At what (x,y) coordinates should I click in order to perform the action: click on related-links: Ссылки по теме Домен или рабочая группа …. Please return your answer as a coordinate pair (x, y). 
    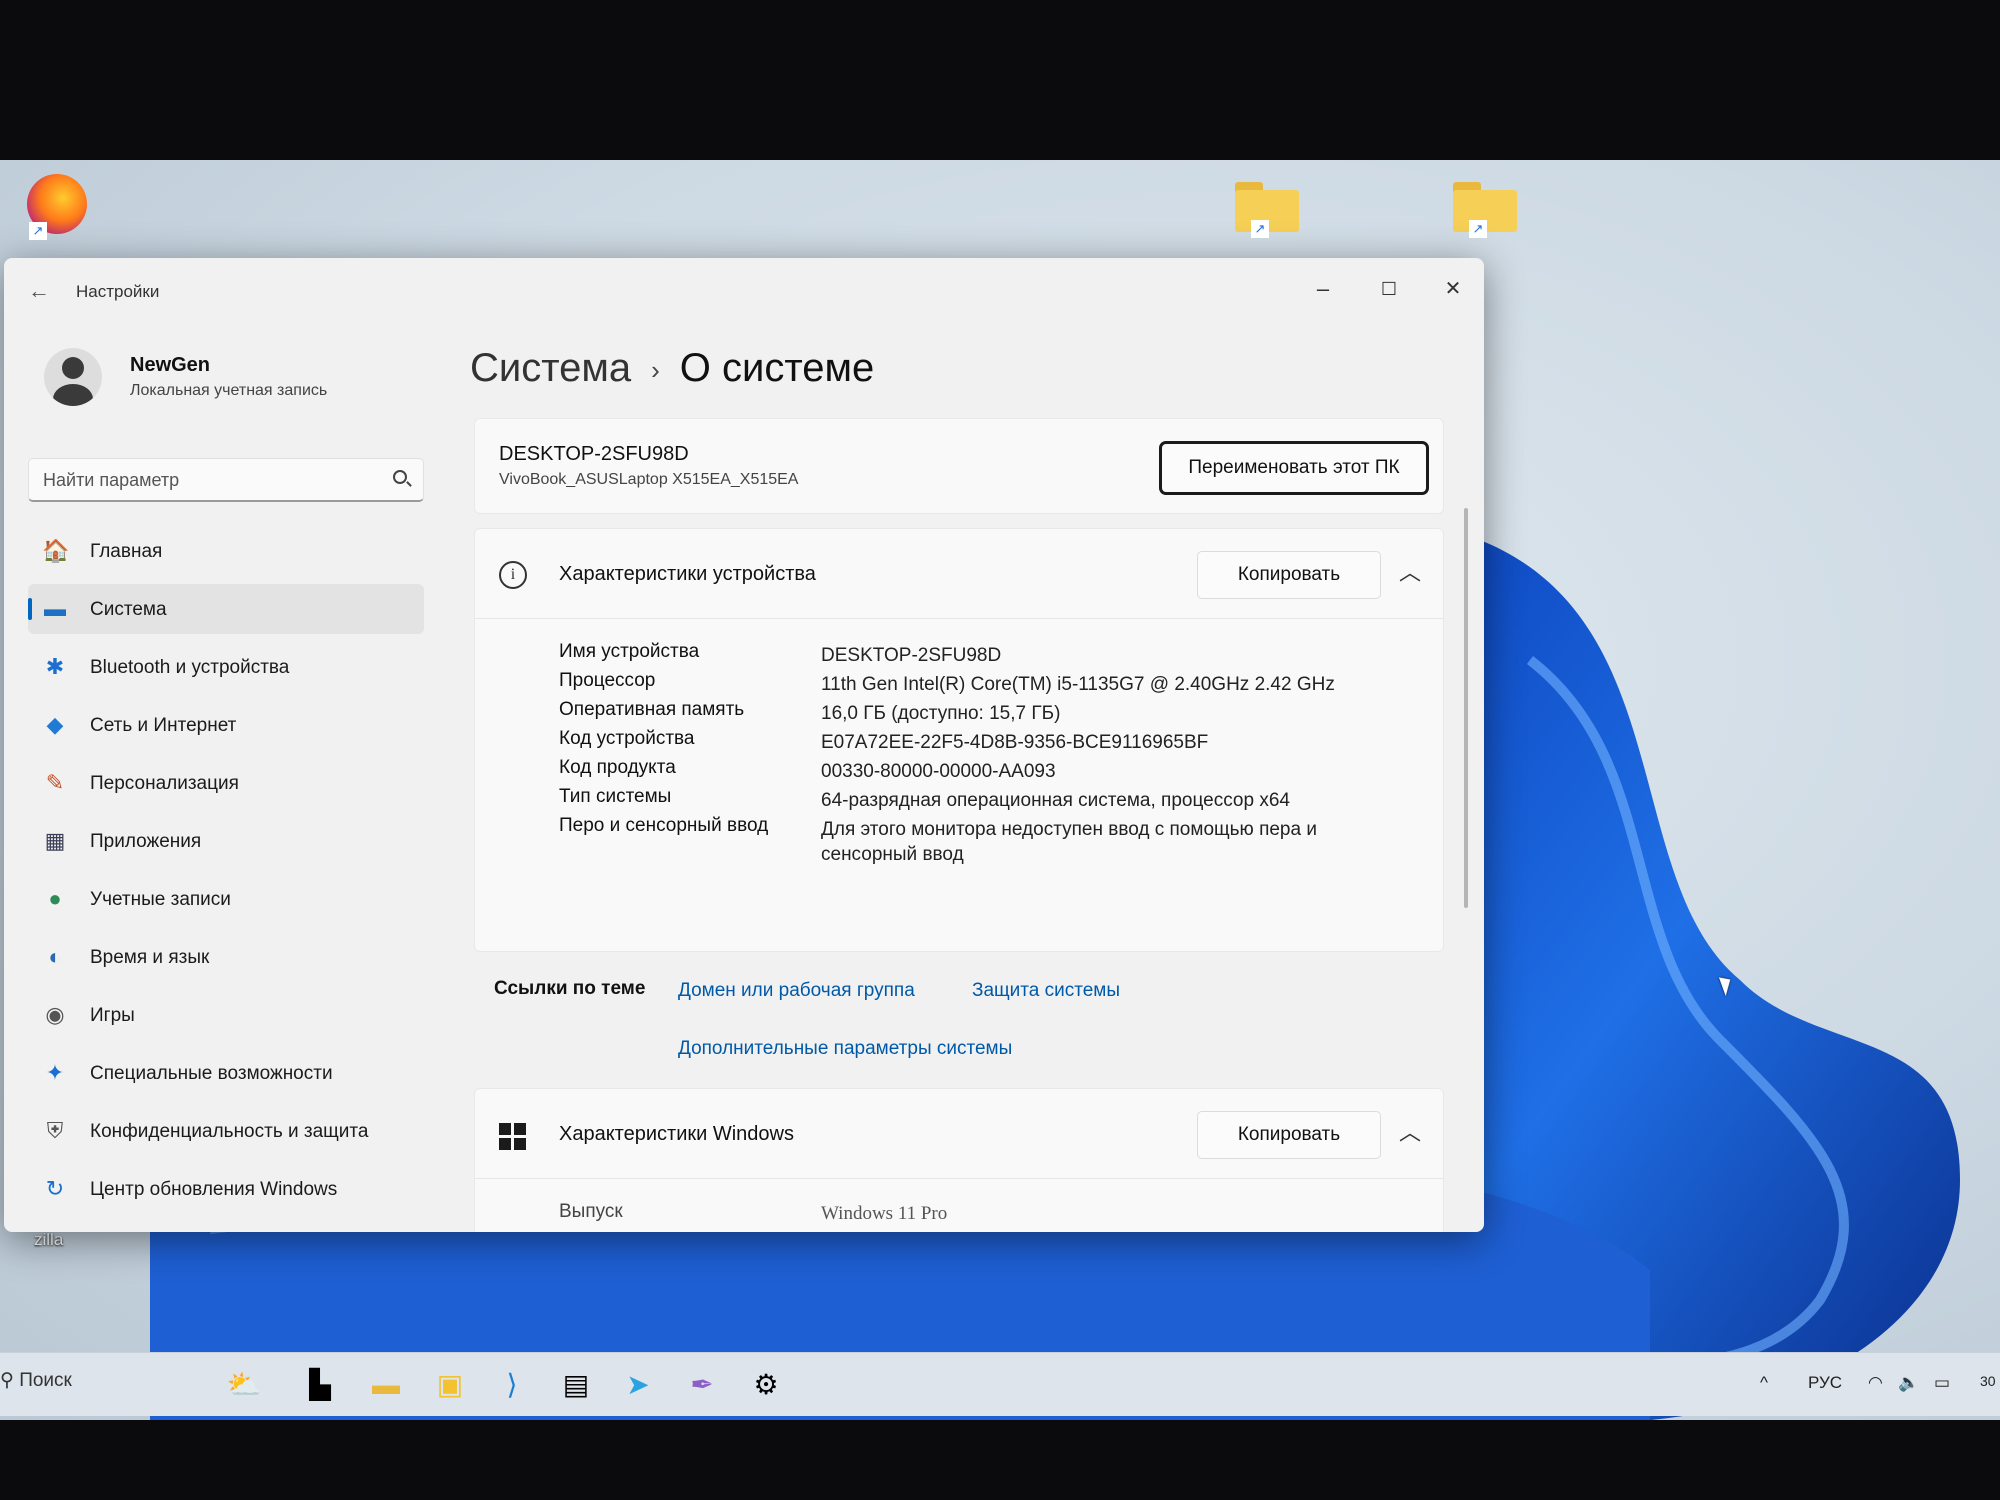
    Looking at the image, I should click on (974, 1019).